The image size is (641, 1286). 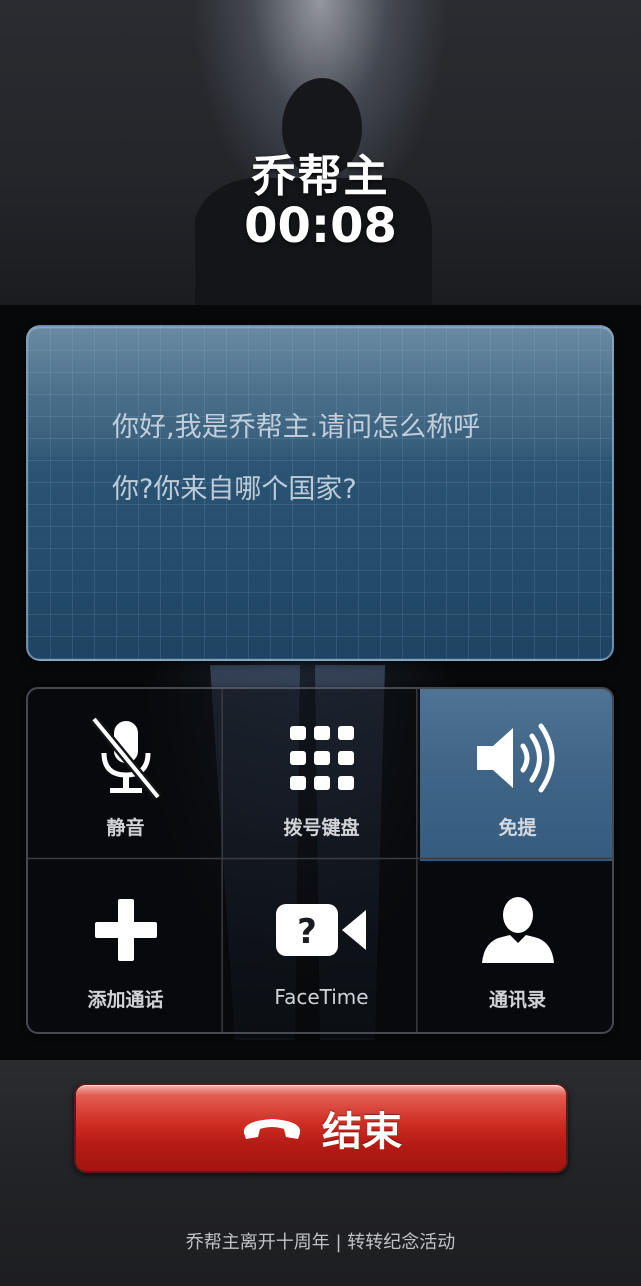 What do you see at coordinates (321, 758) in the screenshot?
I see `keypad-grid-icon` at bounding box center [321, 758].